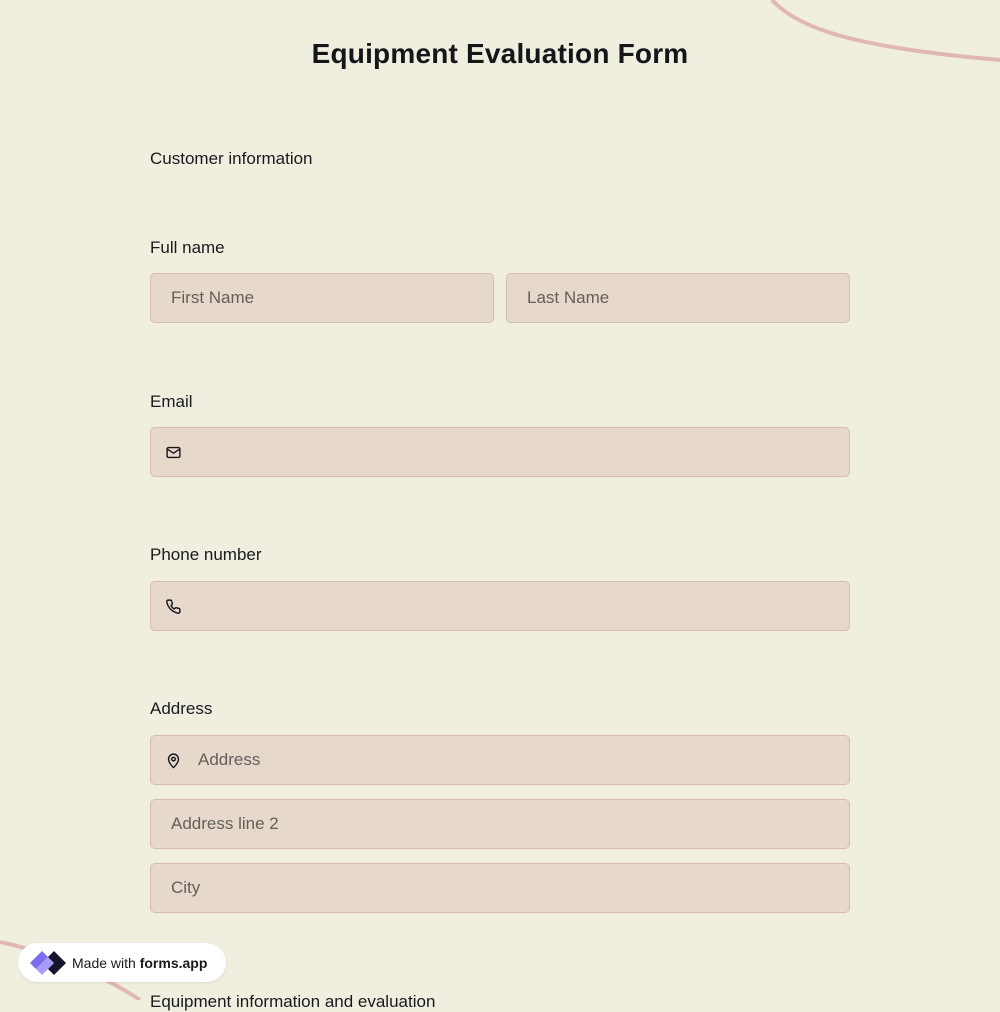 This screenshot has width=1000, height=1012. I want to click on first-name-input: First Name, so click(322, 298).